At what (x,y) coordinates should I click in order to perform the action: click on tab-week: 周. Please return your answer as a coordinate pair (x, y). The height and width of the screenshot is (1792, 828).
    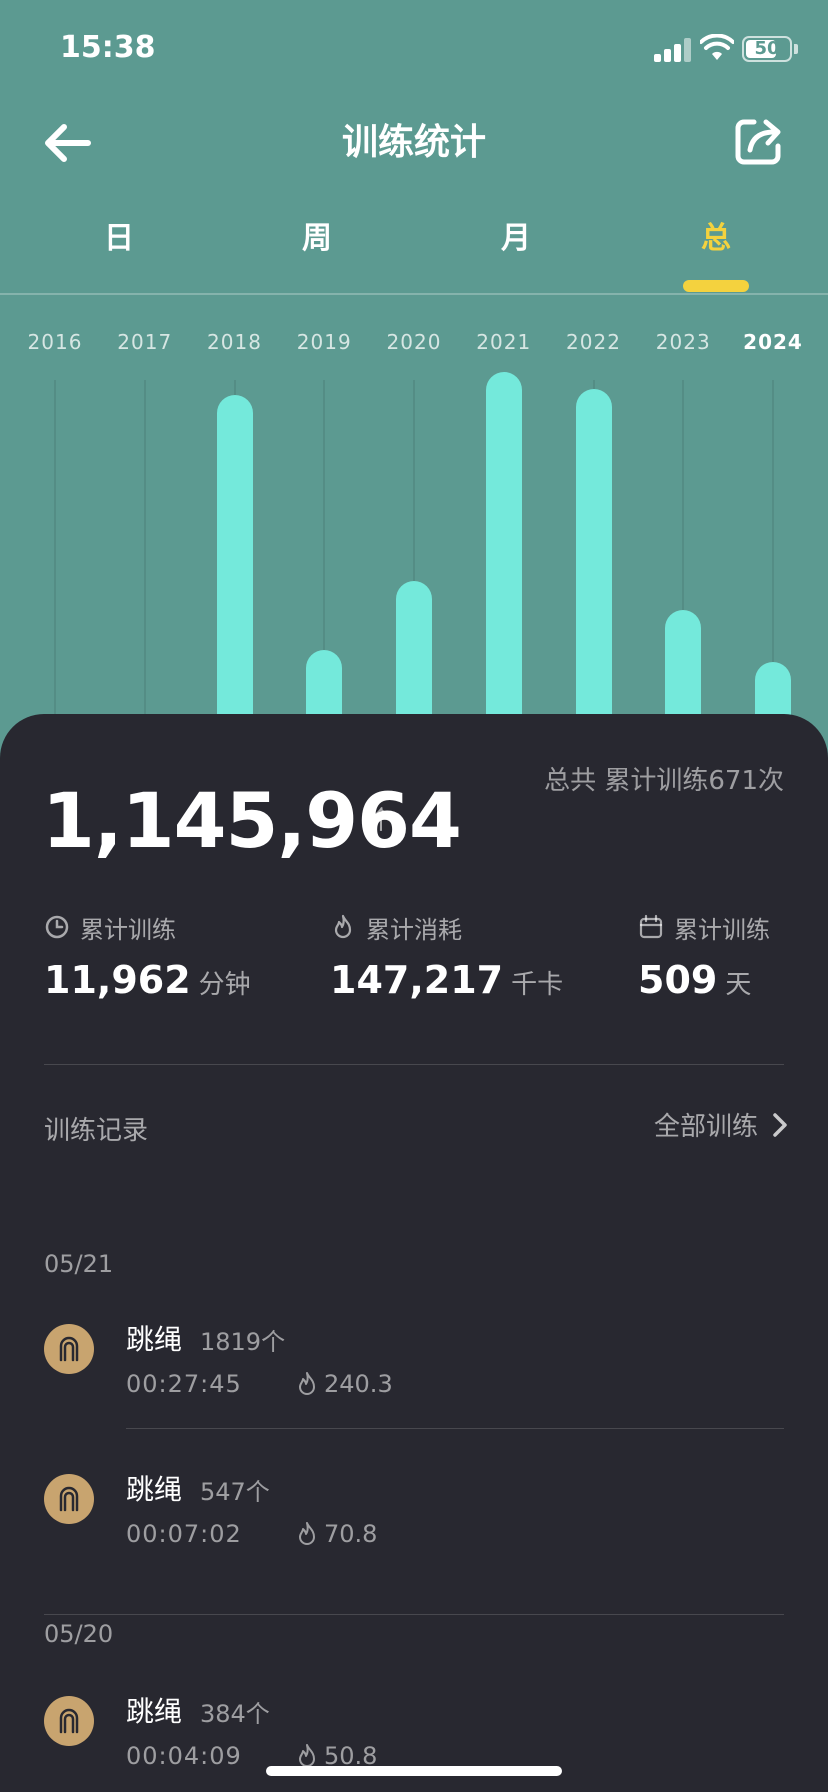
    Looking at the image, I should click on (317, 239).